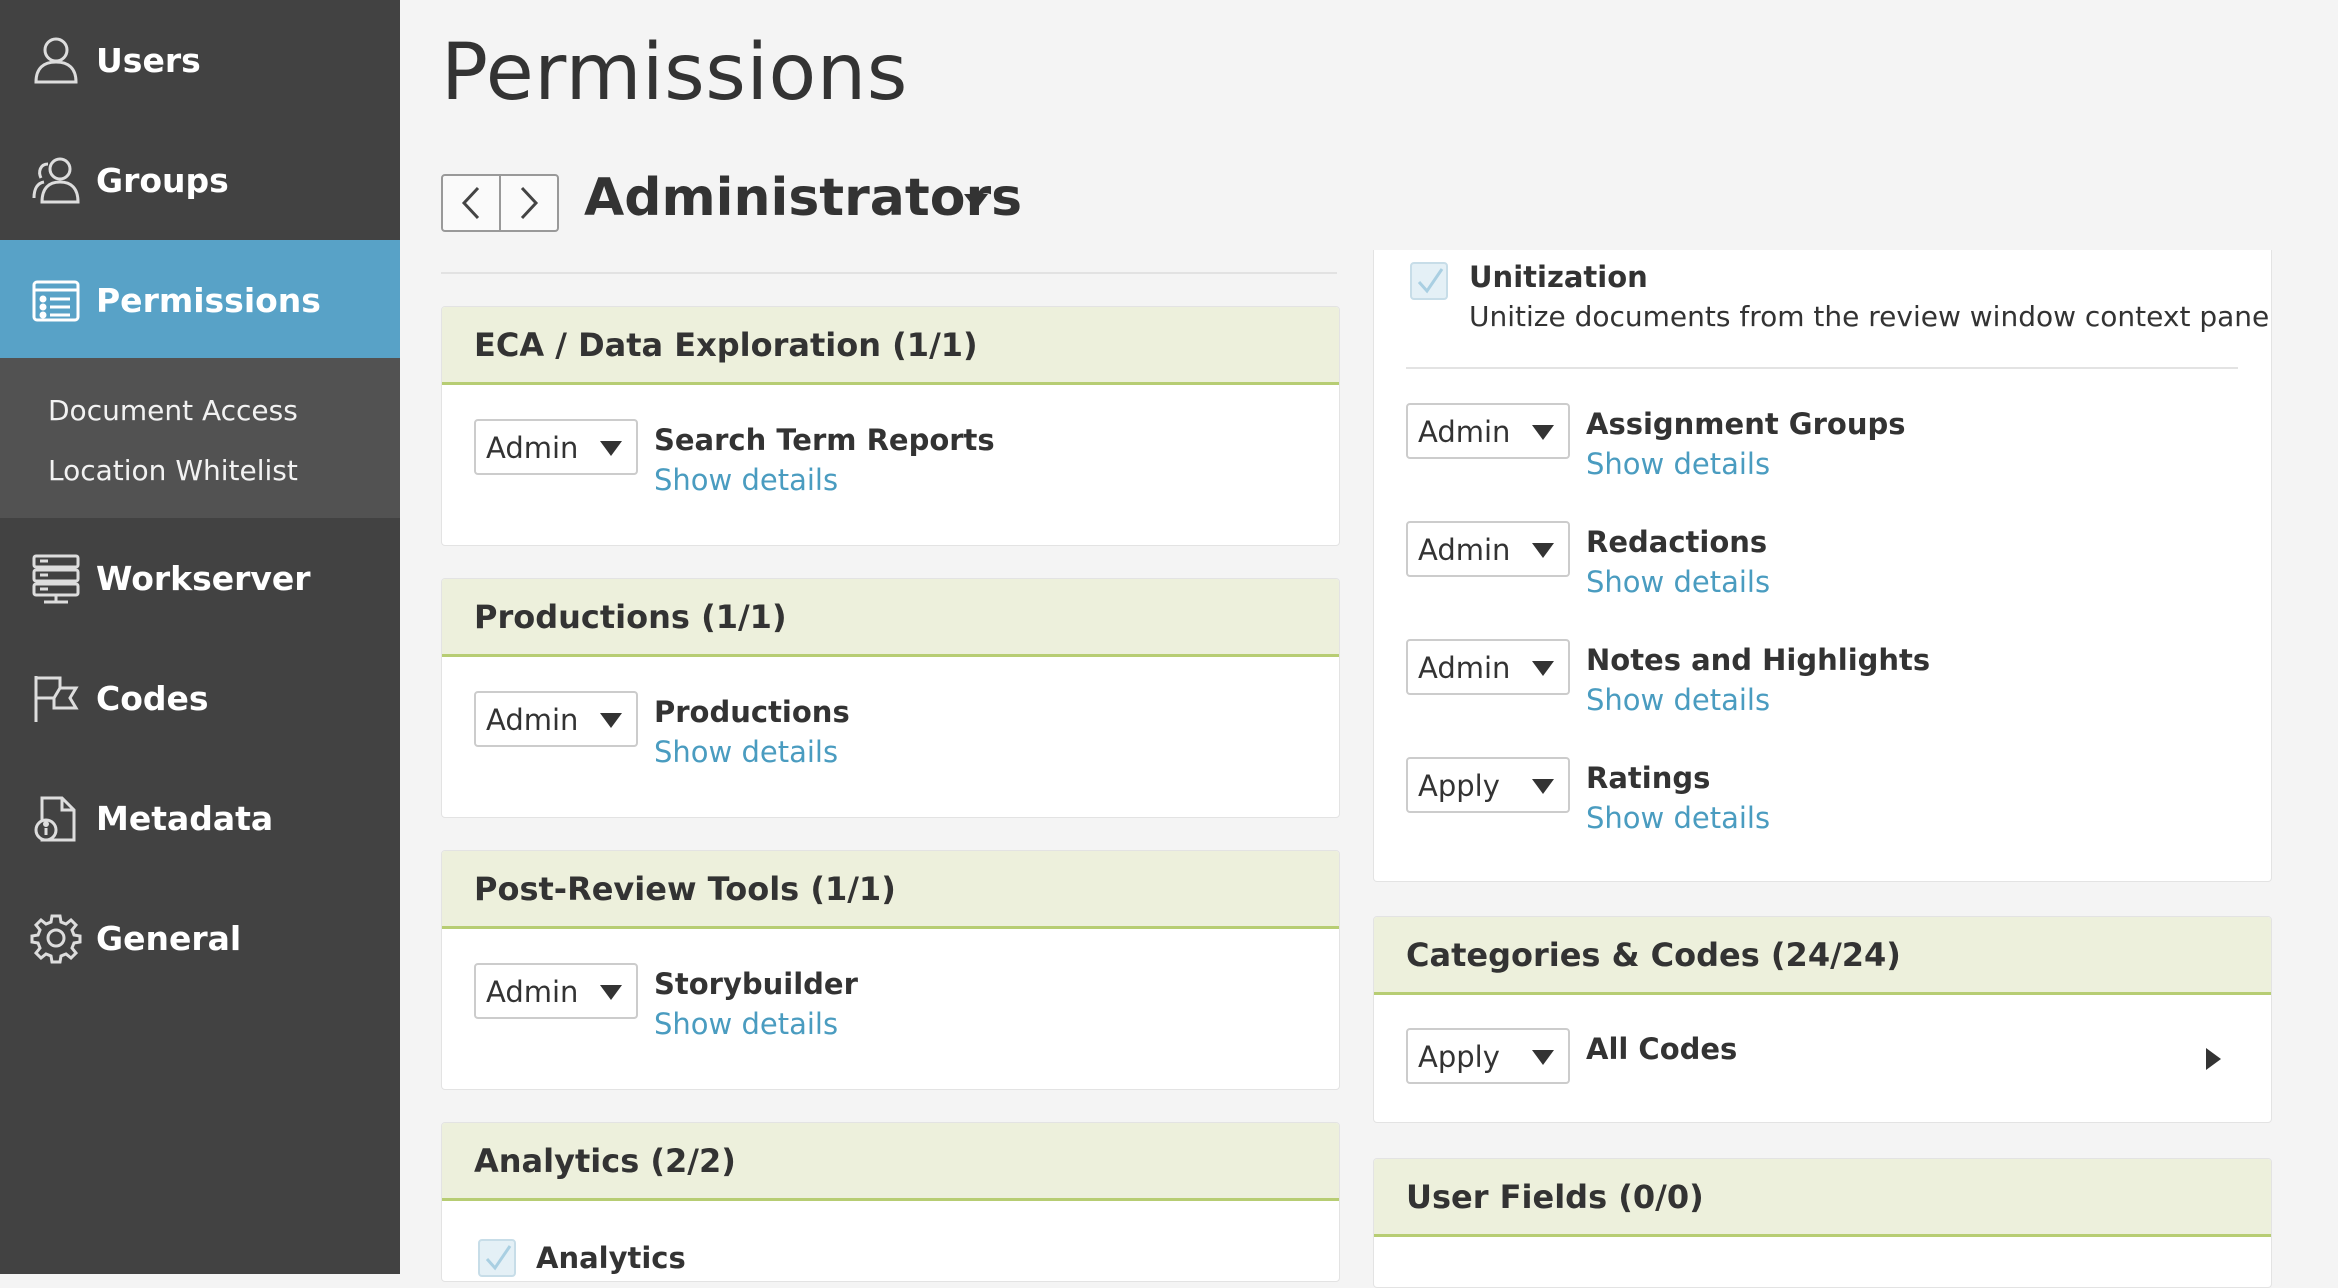 The height and width of the screenshot is (1288, 2338). I want to click on permission-name: Analytics, so click(611, 1258).